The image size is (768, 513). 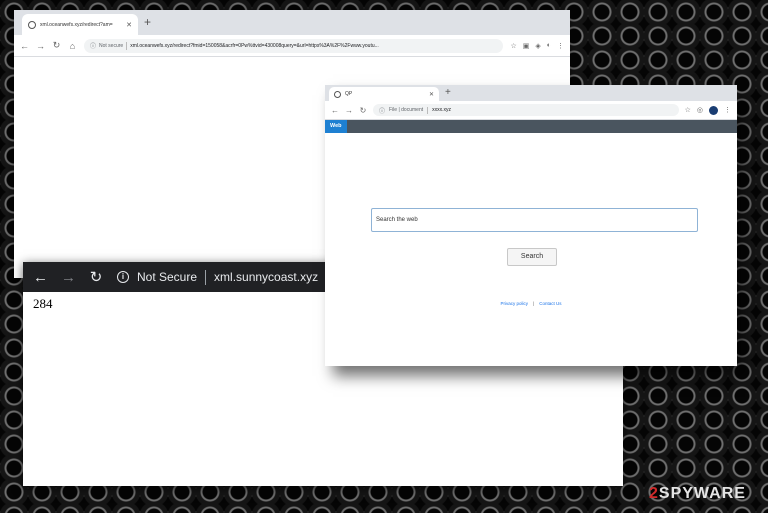 I want to click on home-icon: ⌂, so click(x=72, y=46).